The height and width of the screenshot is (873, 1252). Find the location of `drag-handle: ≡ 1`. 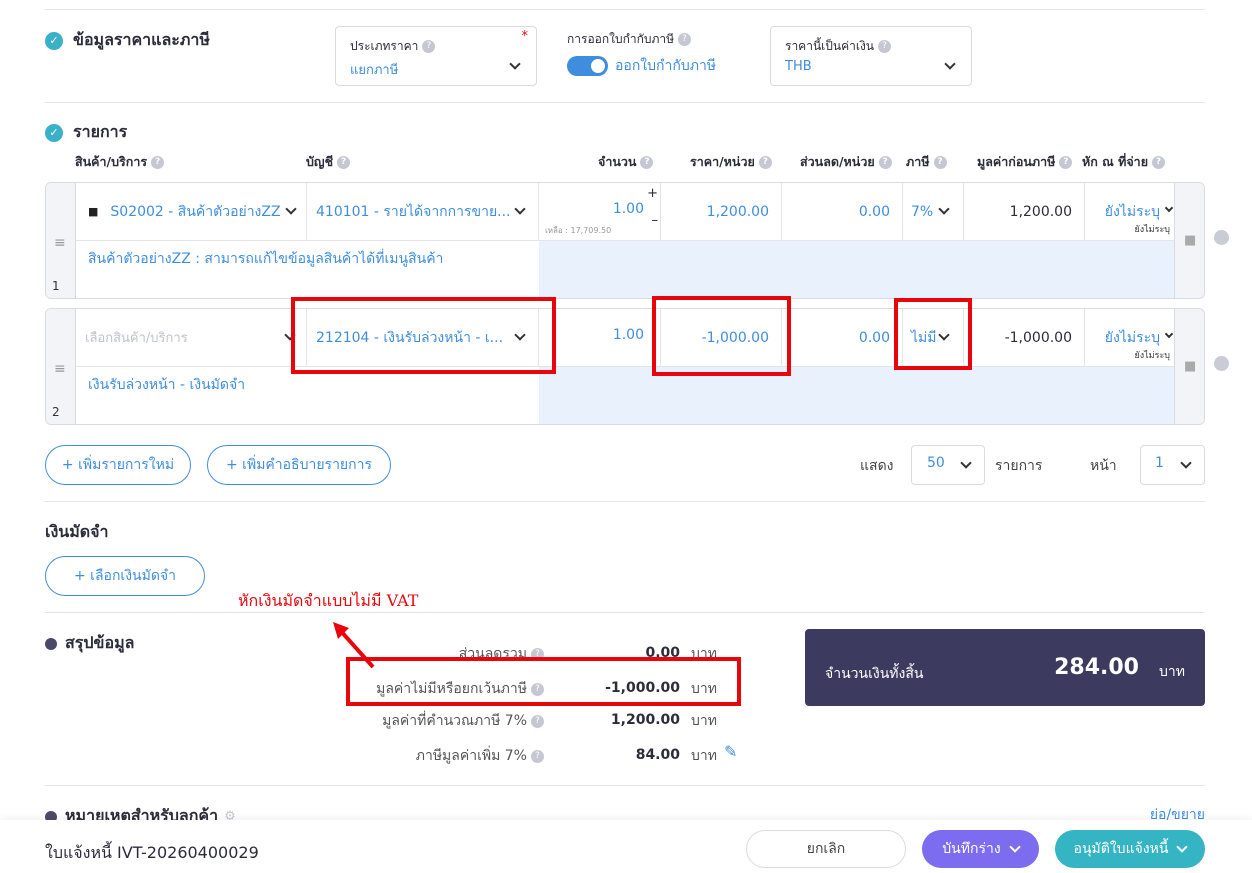

drag-handle: ≡ 1 is located at coordinates (61, 240).